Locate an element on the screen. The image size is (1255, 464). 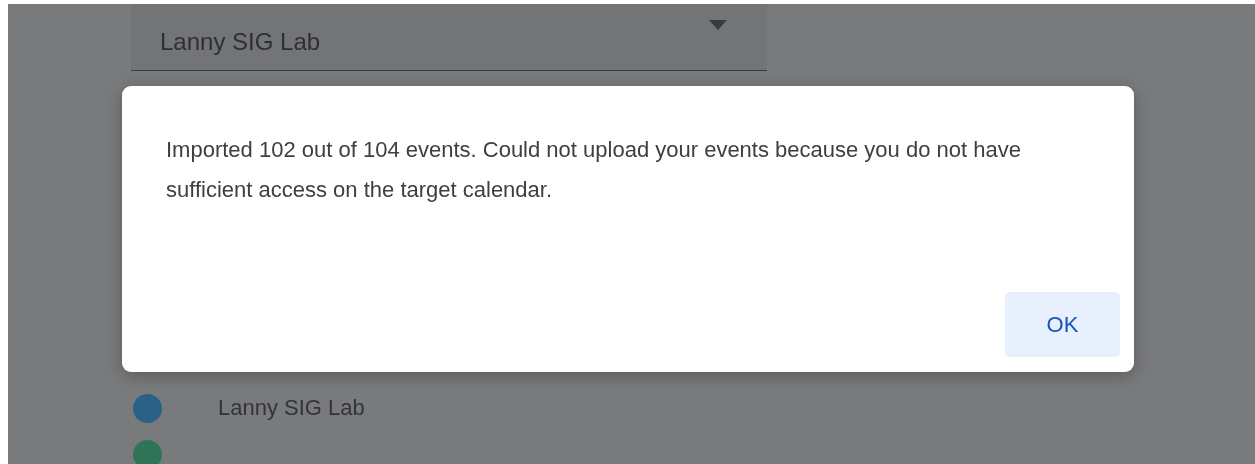
dialog-message: Imported 102 out of 104 events. Could not upload your events because you do not have sufficient access on the target calendar. is located at coordinates (594, 170).